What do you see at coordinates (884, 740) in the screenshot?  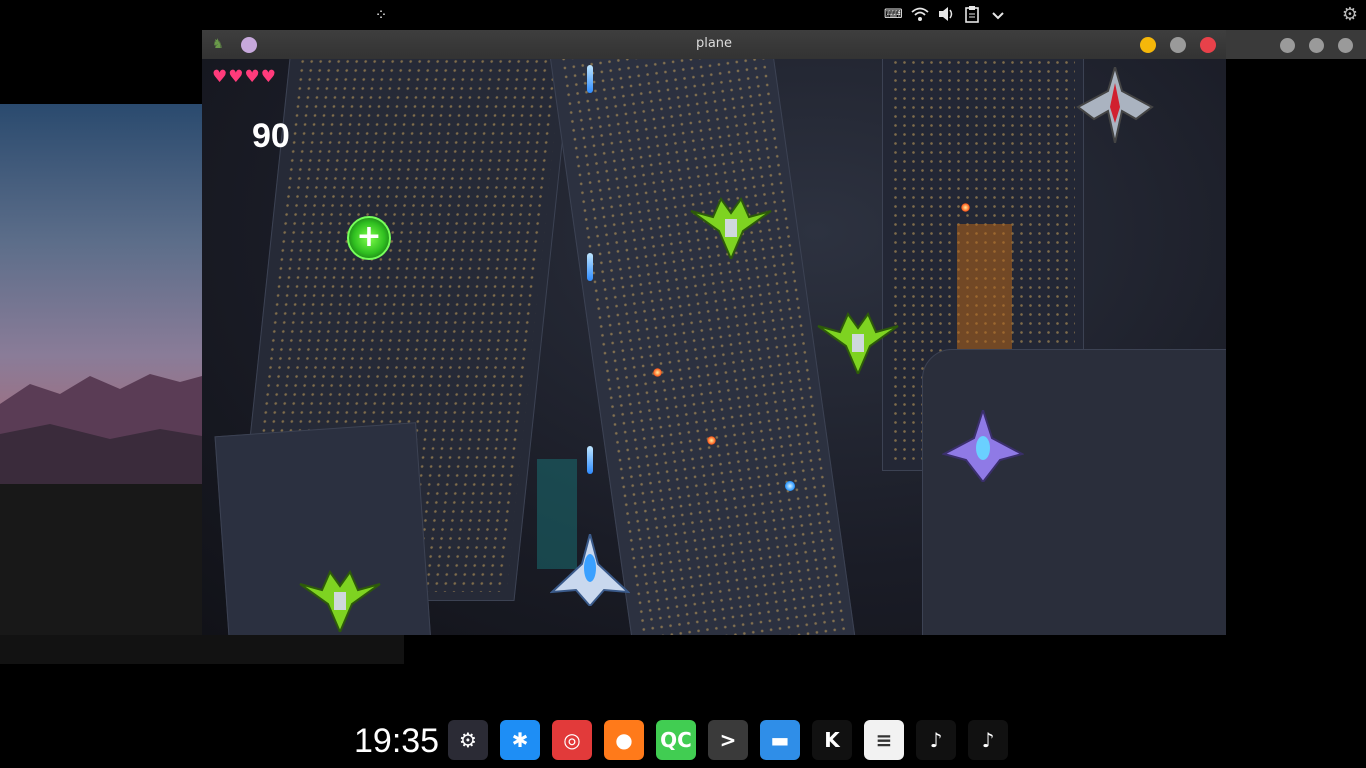 I see `dock-text-editor-icon: ≡` at bounding box center [884, 740].